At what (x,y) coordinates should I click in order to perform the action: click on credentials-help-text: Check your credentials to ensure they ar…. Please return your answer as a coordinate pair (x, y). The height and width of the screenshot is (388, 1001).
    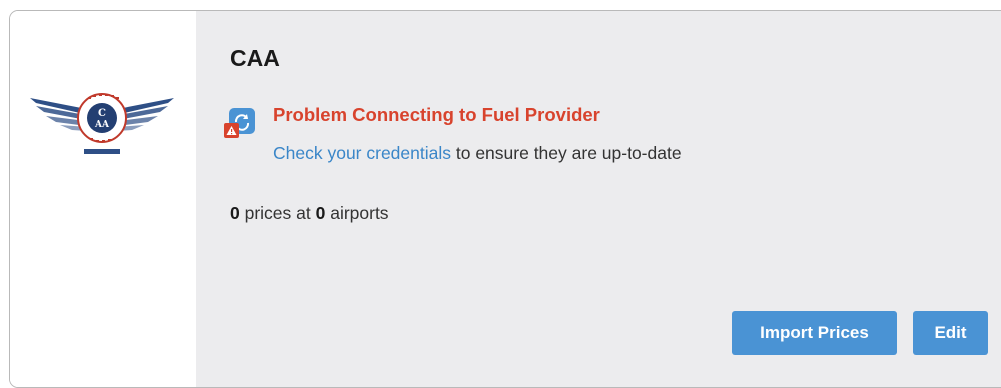
    Looking at the image, I should click on (477, 153).